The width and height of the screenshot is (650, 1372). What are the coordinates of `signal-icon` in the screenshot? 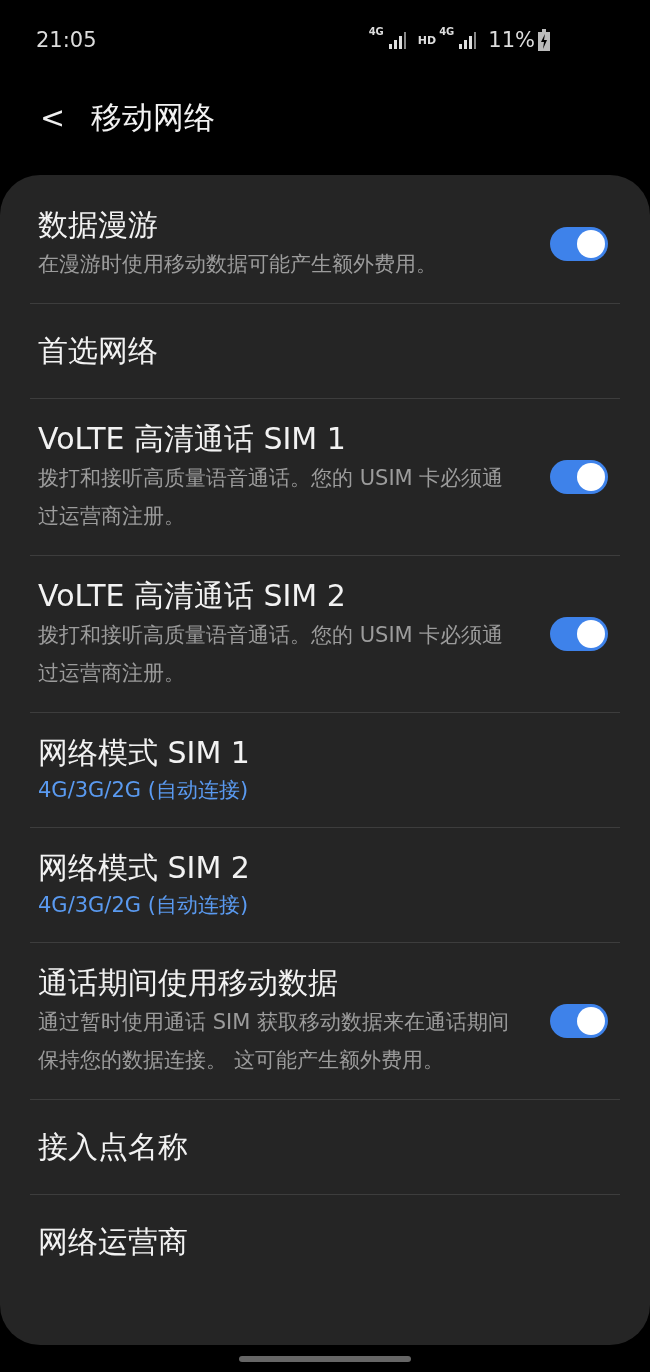 It's located at (397, 40).